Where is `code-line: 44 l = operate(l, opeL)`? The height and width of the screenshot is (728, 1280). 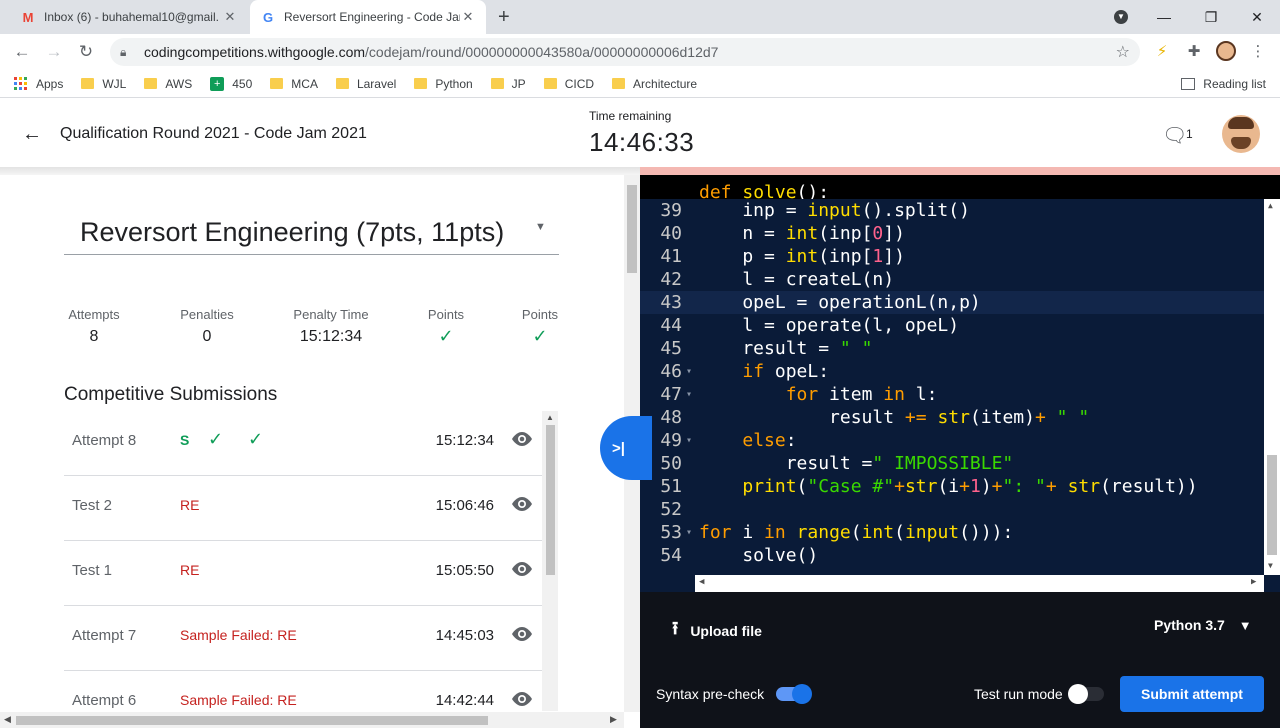 code-line: 44 l = operate(l, opeL) is located at coordinates (953, 325).